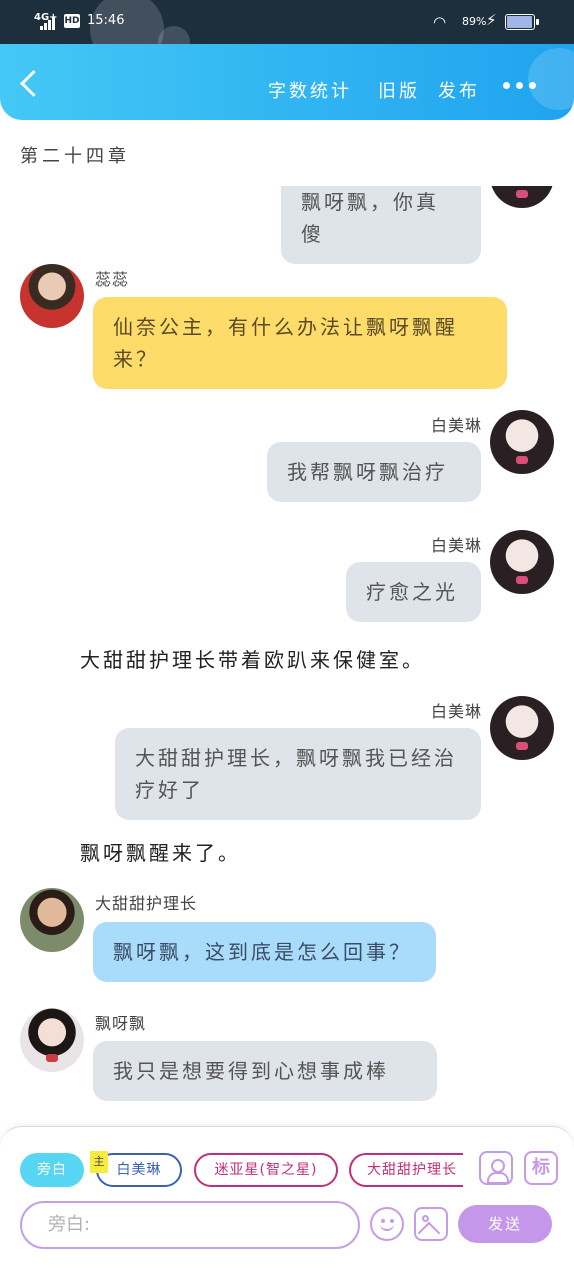 The height and width of the screenshot is (1280, 574). I want to click on word-count-button: 字数统计, so click(310, 90).